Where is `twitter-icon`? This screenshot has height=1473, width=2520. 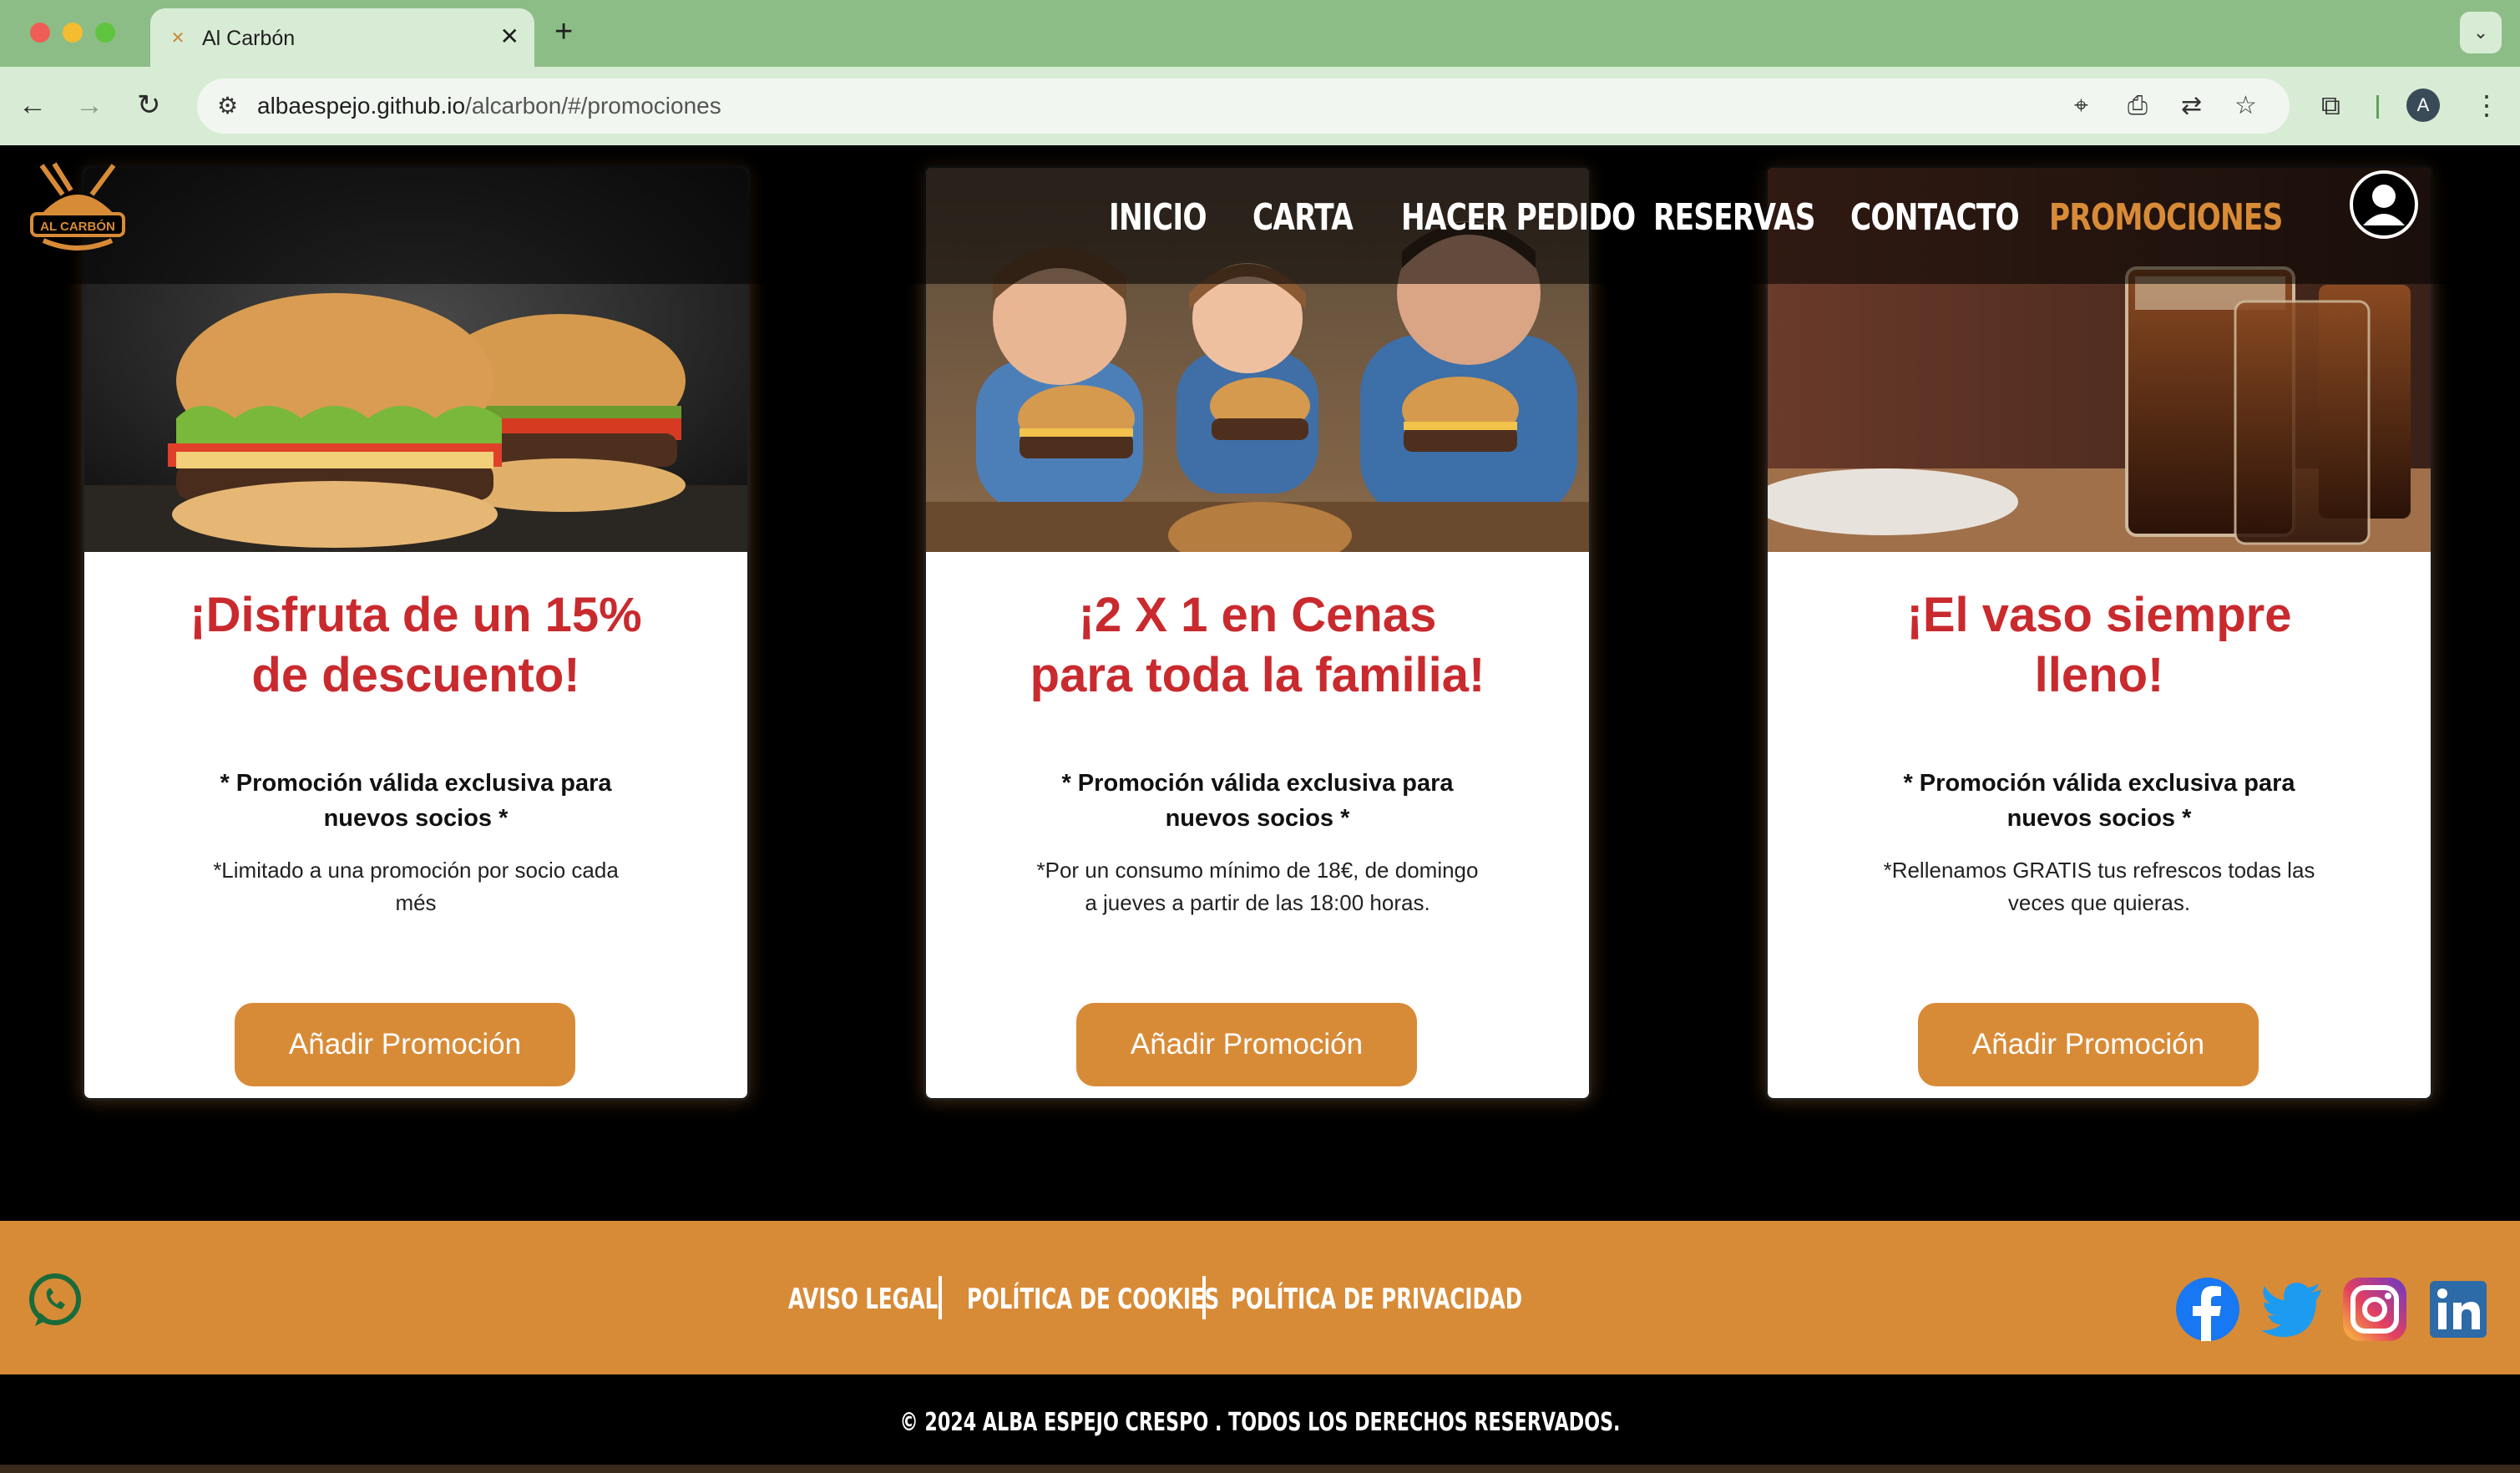 twitter-icon is located at coordinates (2291, 1309).